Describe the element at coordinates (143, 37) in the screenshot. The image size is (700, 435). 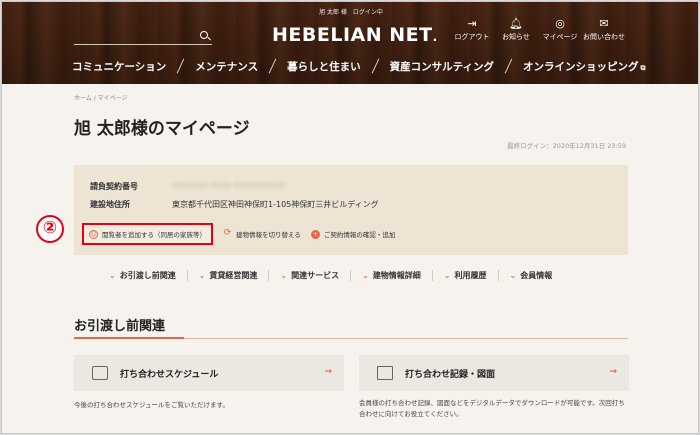
I see `search-input` at that location.